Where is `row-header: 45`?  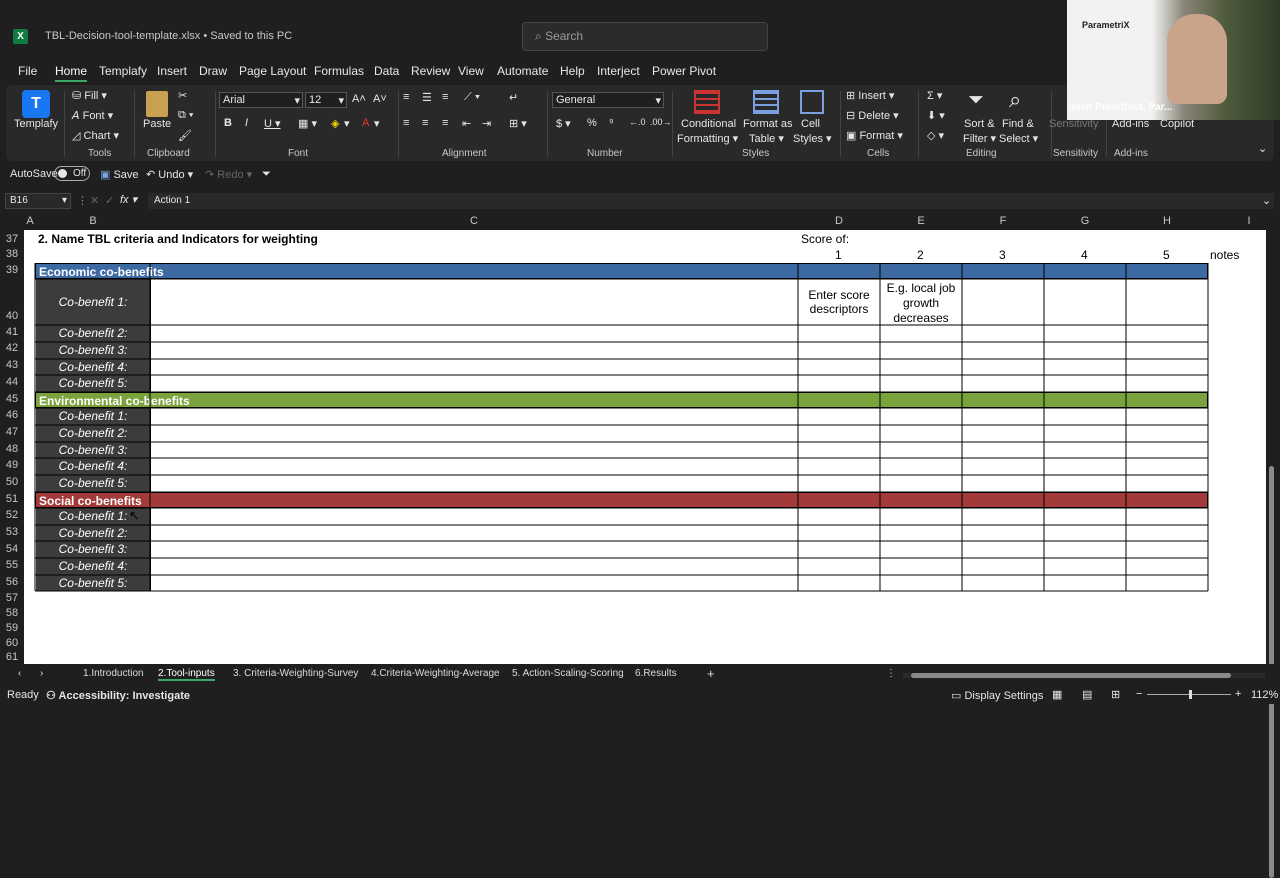 row-header: 45 is located at coordinates (12, 400).